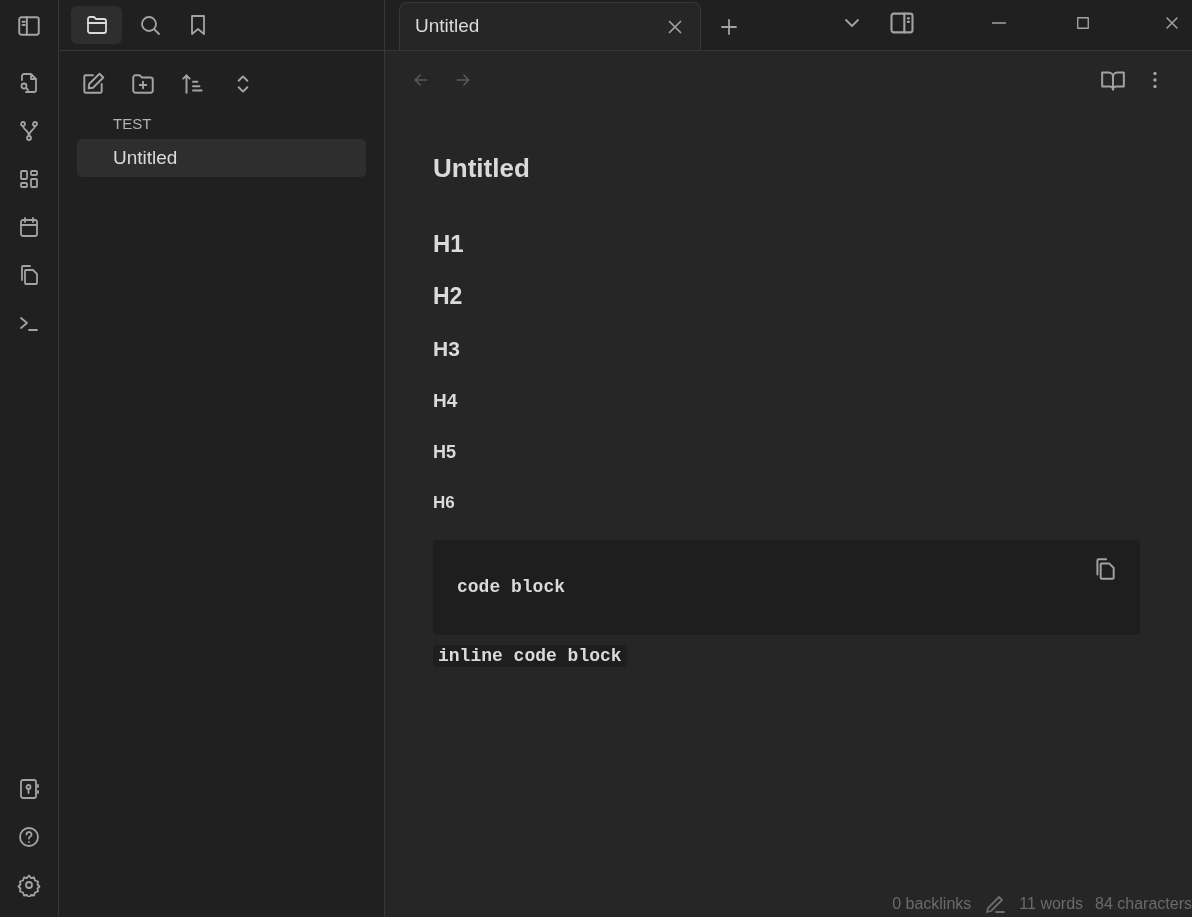 Image resolution: width=1192 pixels, height=917 pixels. I want to click on word-count: 11 words, so click(1051, 904).